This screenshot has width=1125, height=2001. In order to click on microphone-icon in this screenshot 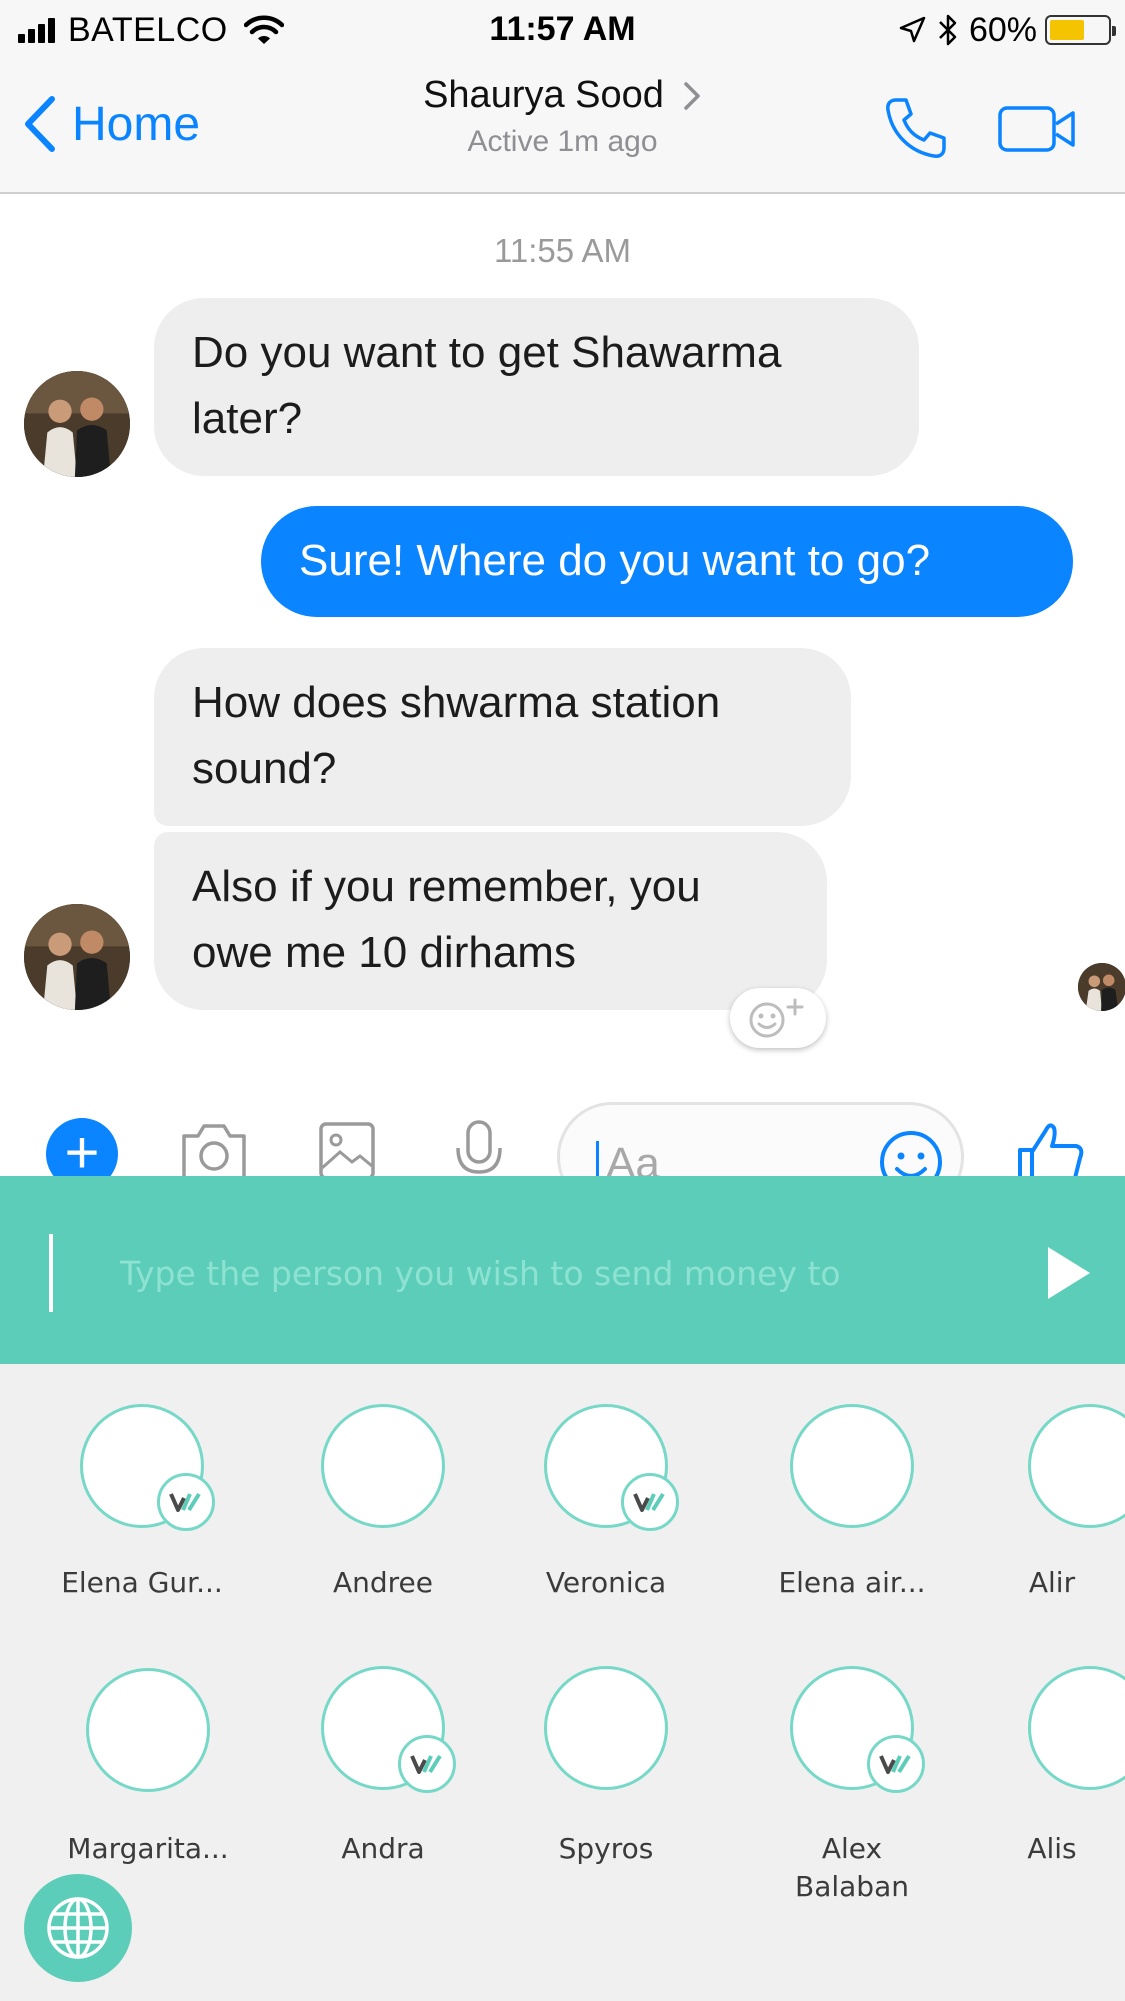, I will do `click(479, 1147)`.